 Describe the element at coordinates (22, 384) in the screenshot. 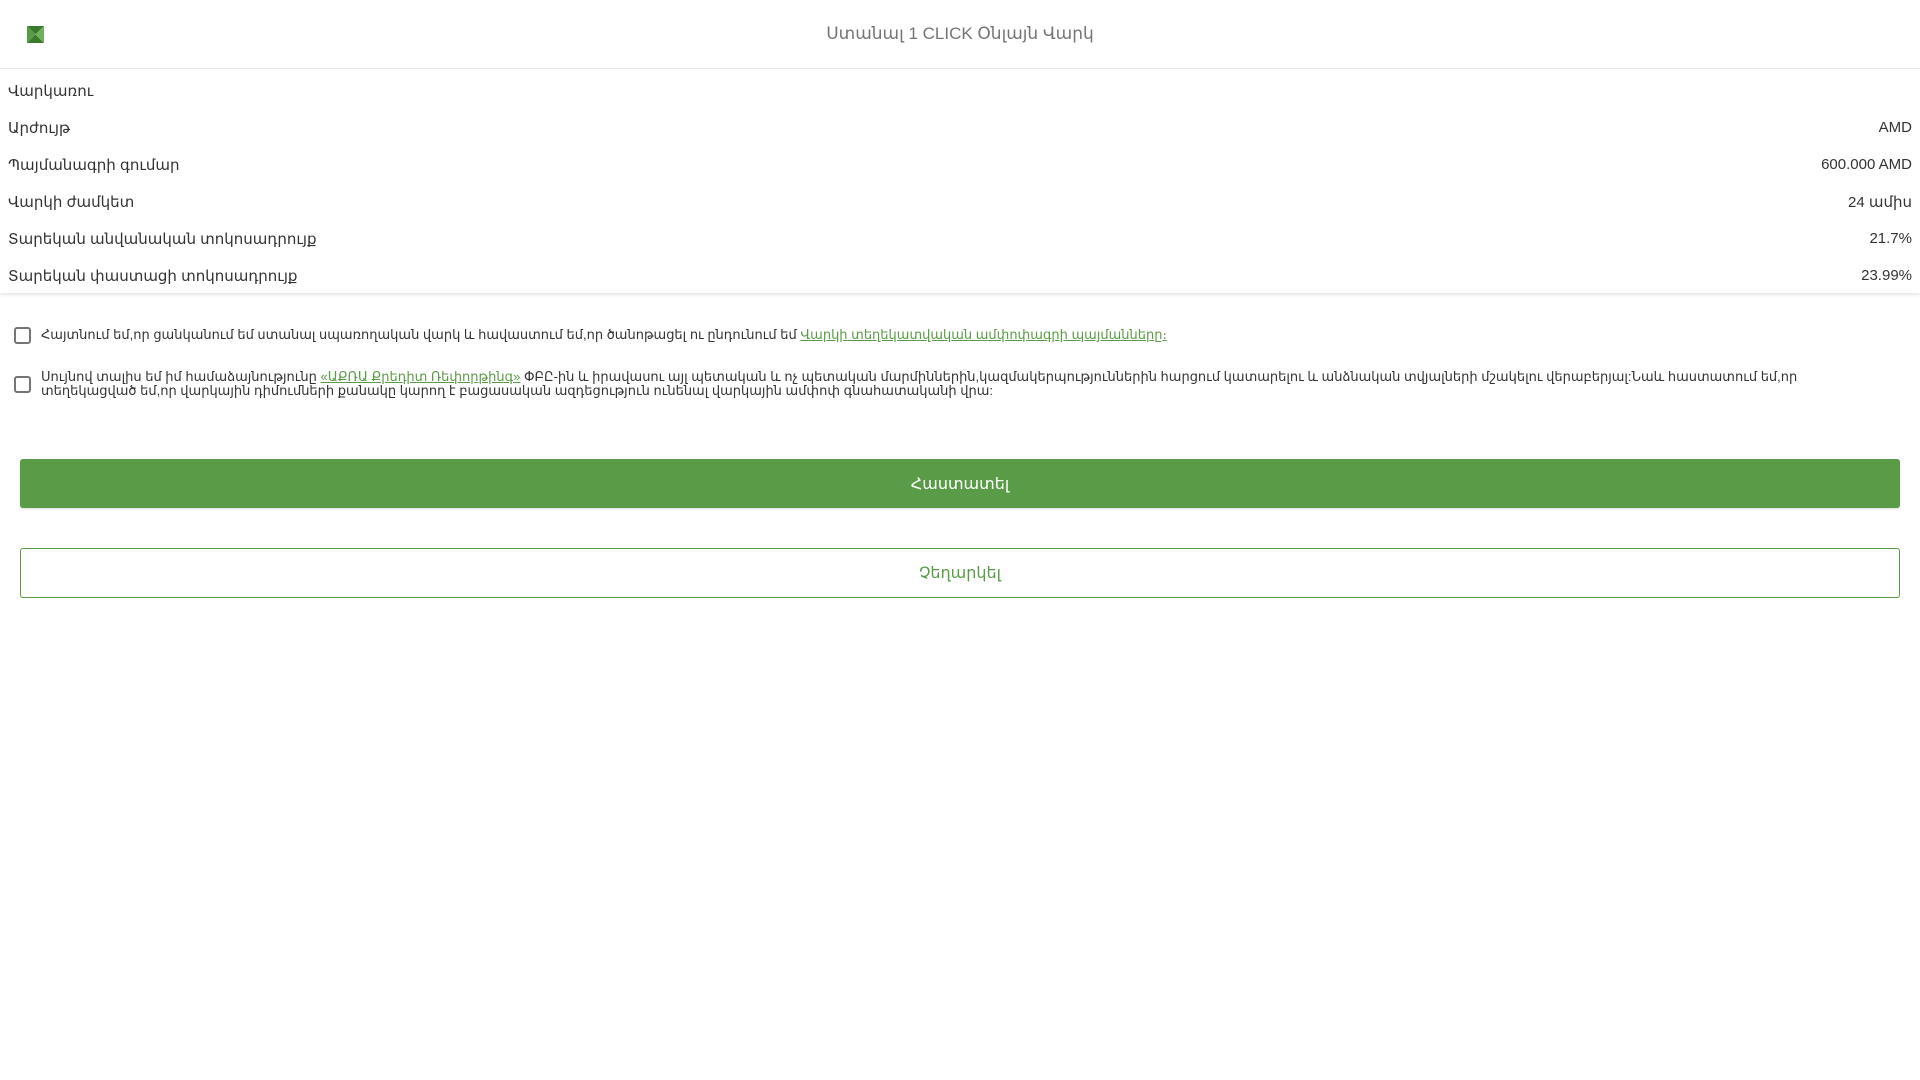

I see `consent-credit-reporting-checkbox` at that location.